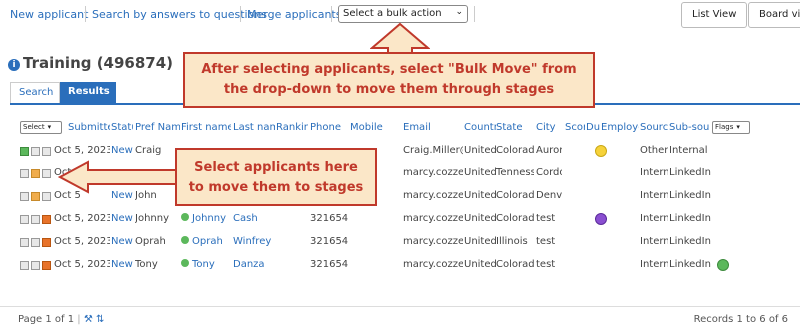 Image resolution: width=800 pixels, height=335 pixels. Describe the element at coordinates (549, 172) in the screenshot. I see `cell-city: Cordova` at that location.